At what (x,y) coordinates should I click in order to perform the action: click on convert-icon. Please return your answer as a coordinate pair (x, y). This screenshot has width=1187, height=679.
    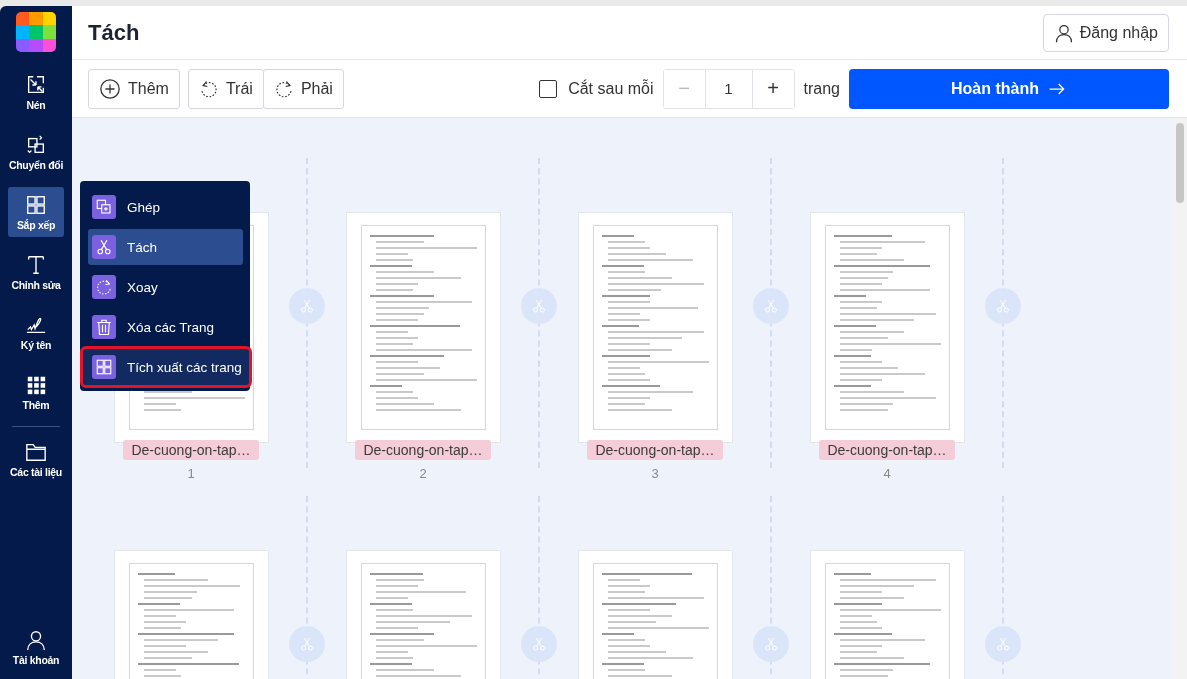
    Looking at the image, I should click on (36, 144).